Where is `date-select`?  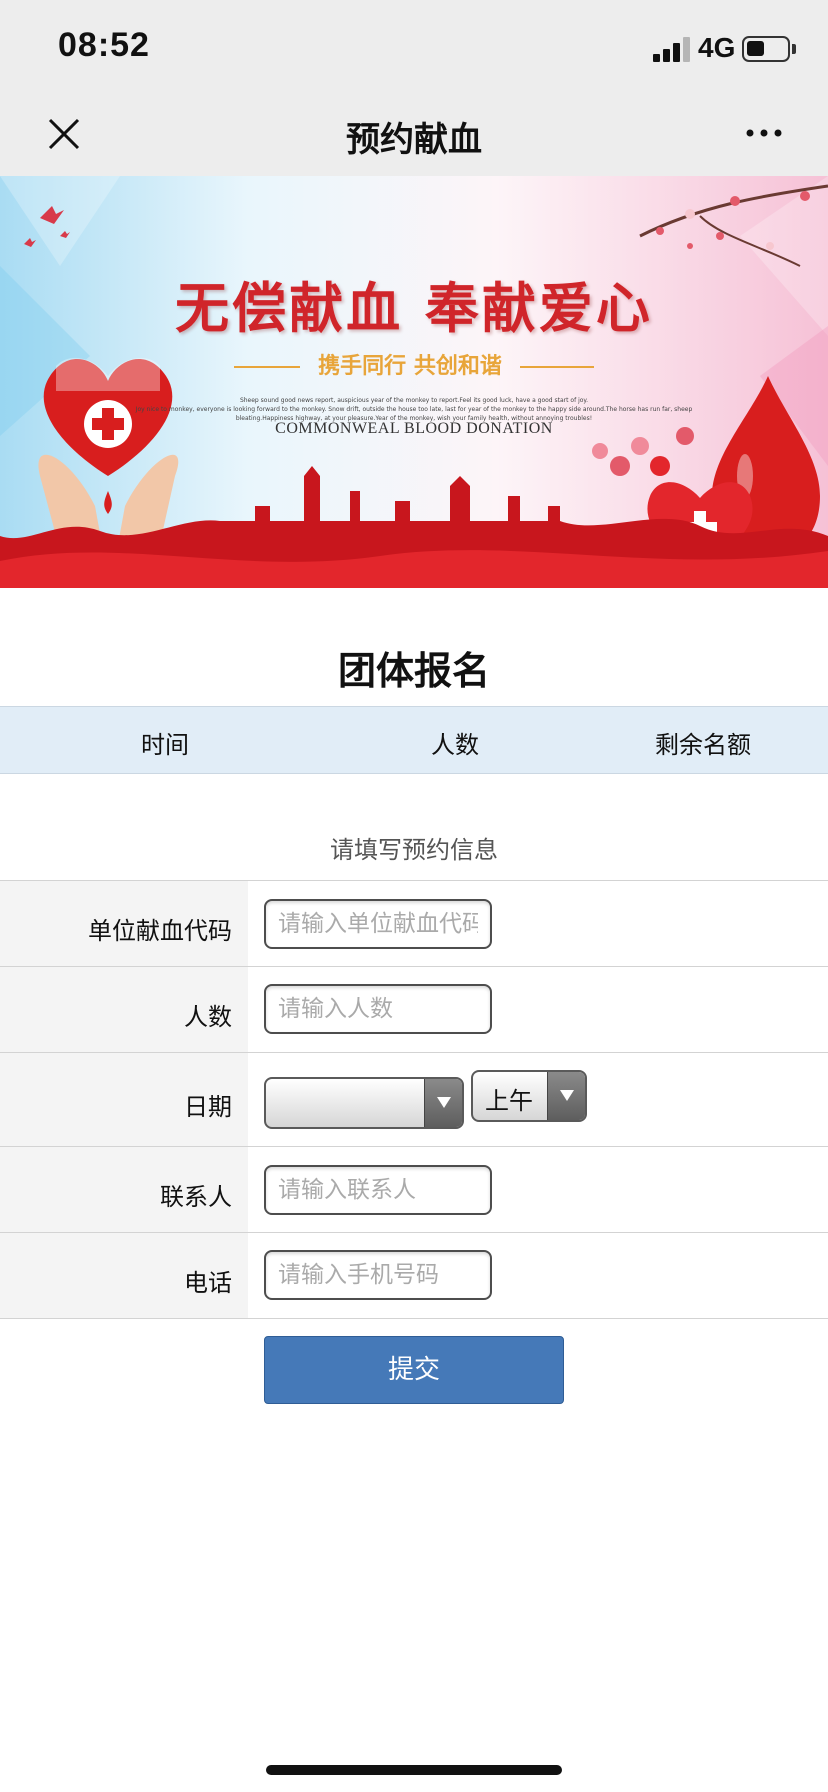 date-select is located at coordinates (364, 1103).